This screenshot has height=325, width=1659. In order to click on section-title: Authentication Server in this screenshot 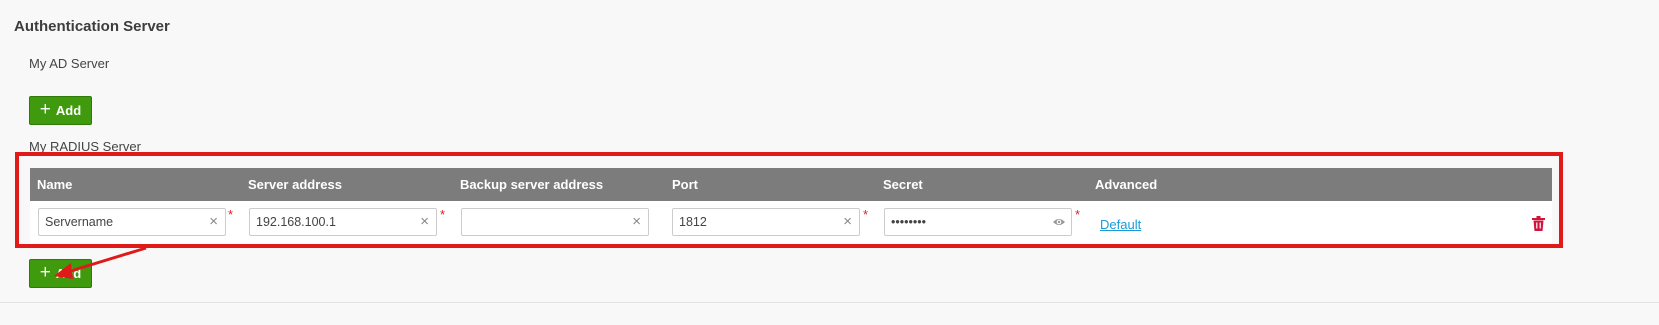, I will do `click(92, 26)`.